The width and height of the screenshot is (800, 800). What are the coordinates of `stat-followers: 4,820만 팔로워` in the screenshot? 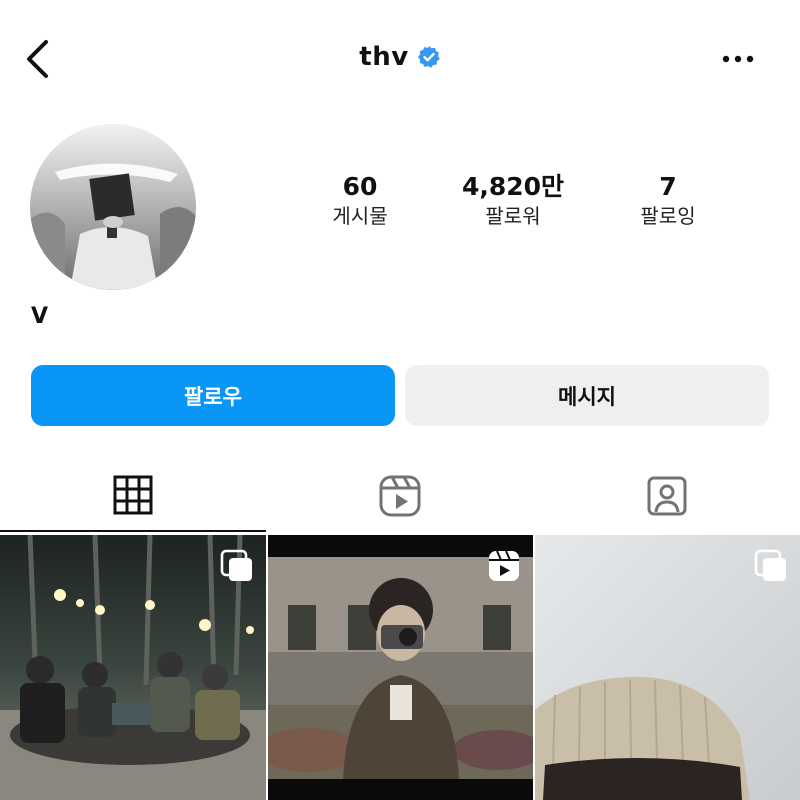 It's located at (513, 201).